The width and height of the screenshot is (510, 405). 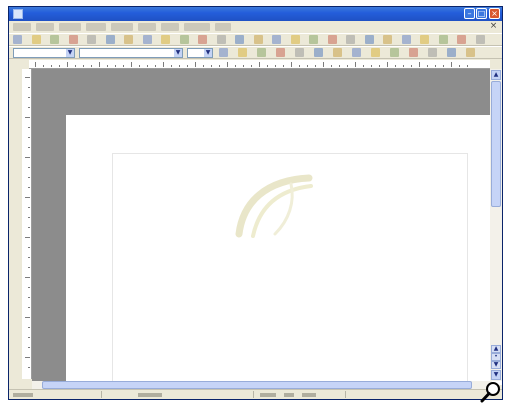 What do you see at coordinates (496, 225) in the screenshot?
I see `vertical-scrollbar: ▲ ▲ • ▼ ▼` at bounding box center [496, 225].